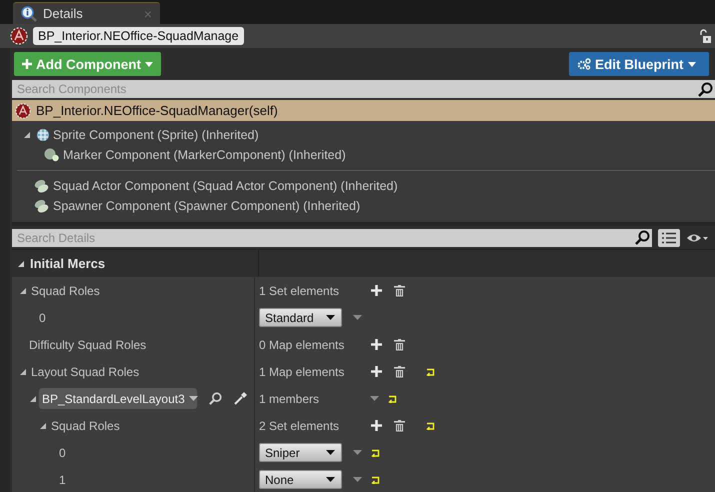 This screenshot has height=492, width=715. What do you see at coordinates (206, 206) in the screenshot?
I see `component-name: Spawner Component (Spawner Component) (Inherited)` at bounding box center [206, 206].